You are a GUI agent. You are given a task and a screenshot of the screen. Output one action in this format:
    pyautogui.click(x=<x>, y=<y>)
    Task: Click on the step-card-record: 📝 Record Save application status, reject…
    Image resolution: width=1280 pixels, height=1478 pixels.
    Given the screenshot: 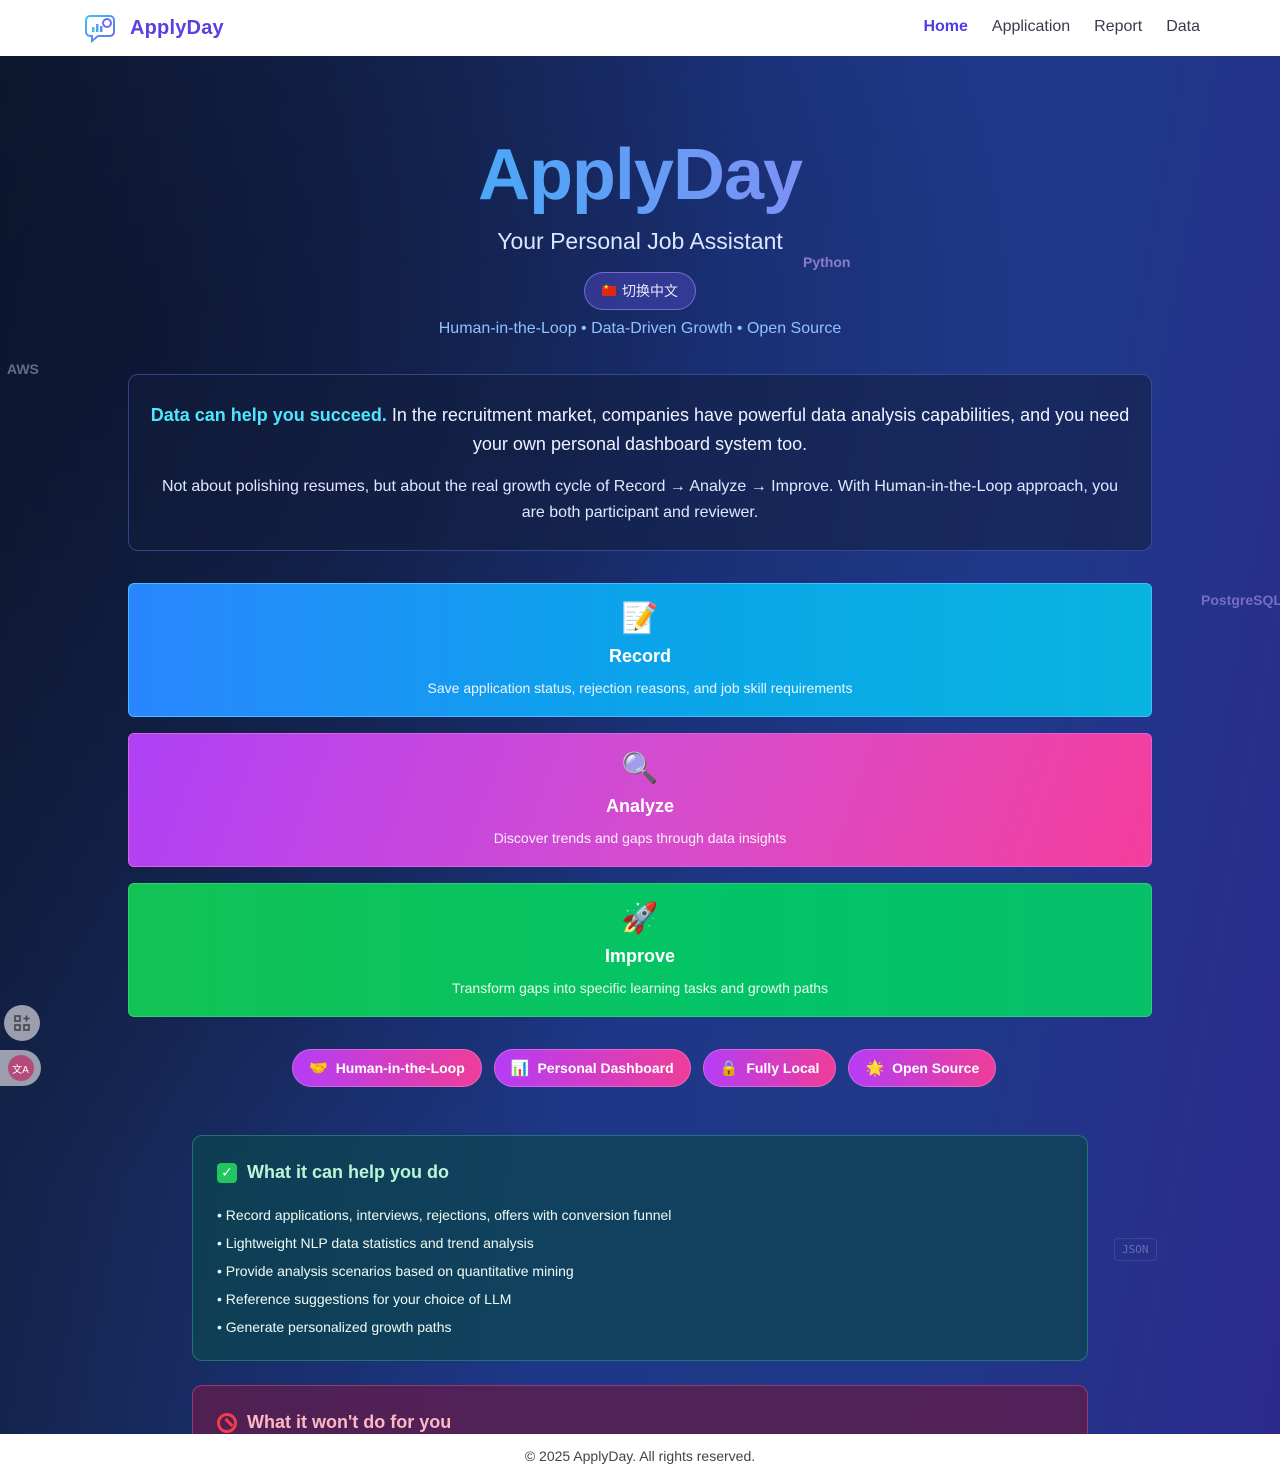 What is the action you would take?
    pyautogui.click(x=640, y=650)
    